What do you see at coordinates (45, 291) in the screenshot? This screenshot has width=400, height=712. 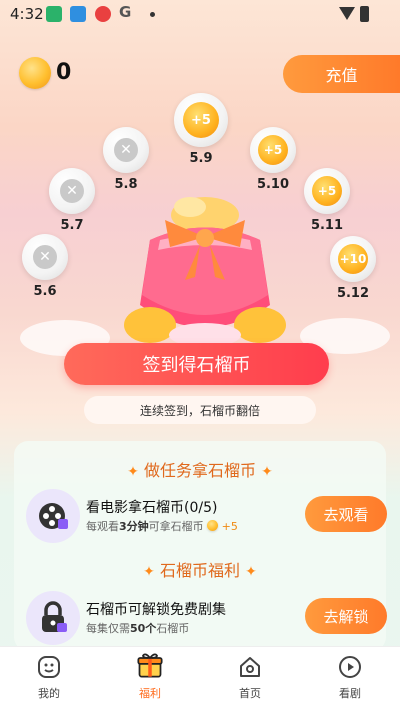 I see `day-label: 5.6` at bounding box center [45, 291].